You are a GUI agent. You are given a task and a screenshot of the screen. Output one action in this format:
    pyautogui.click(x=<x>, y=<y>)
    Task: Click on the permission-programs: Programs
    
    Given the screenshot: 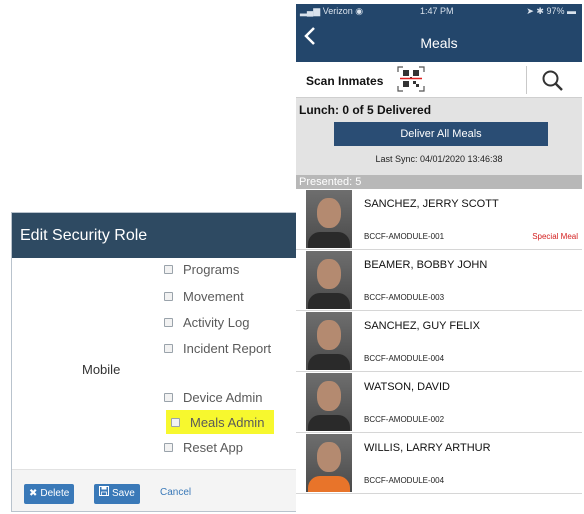 What is the action you would take?
    pyautogui.click(x=201, y=269)
    